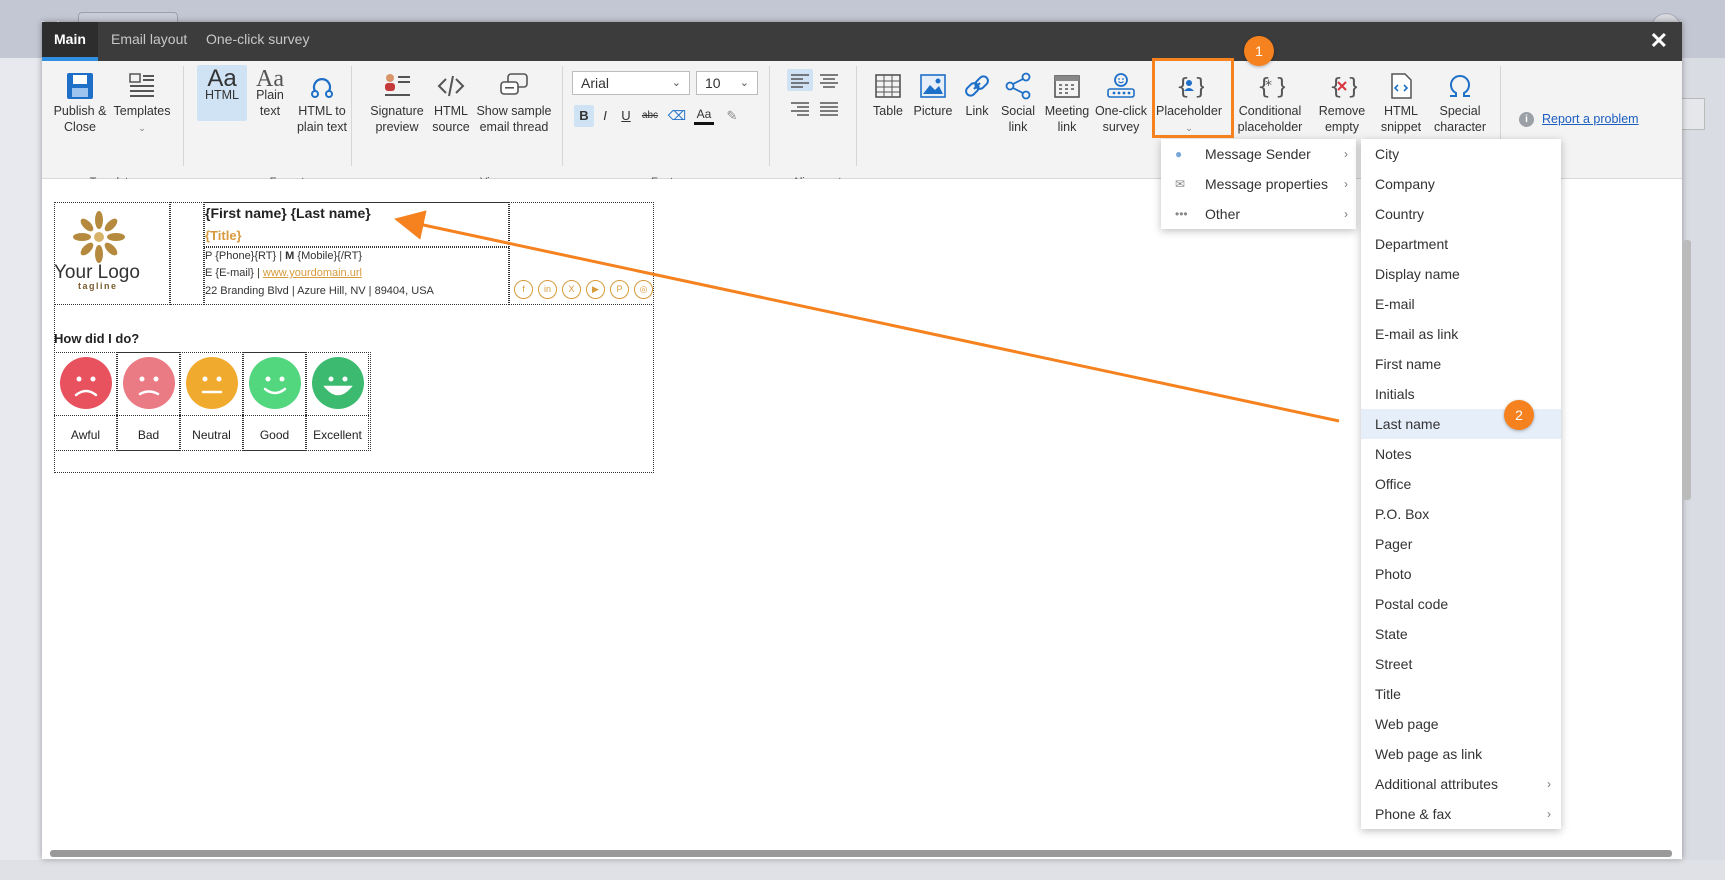 The image size is (1725, 880). What do you see at coordinates (704, 115) in the screenshot?
I see `font-color-button: Aa` at bounding box center [704, 115].